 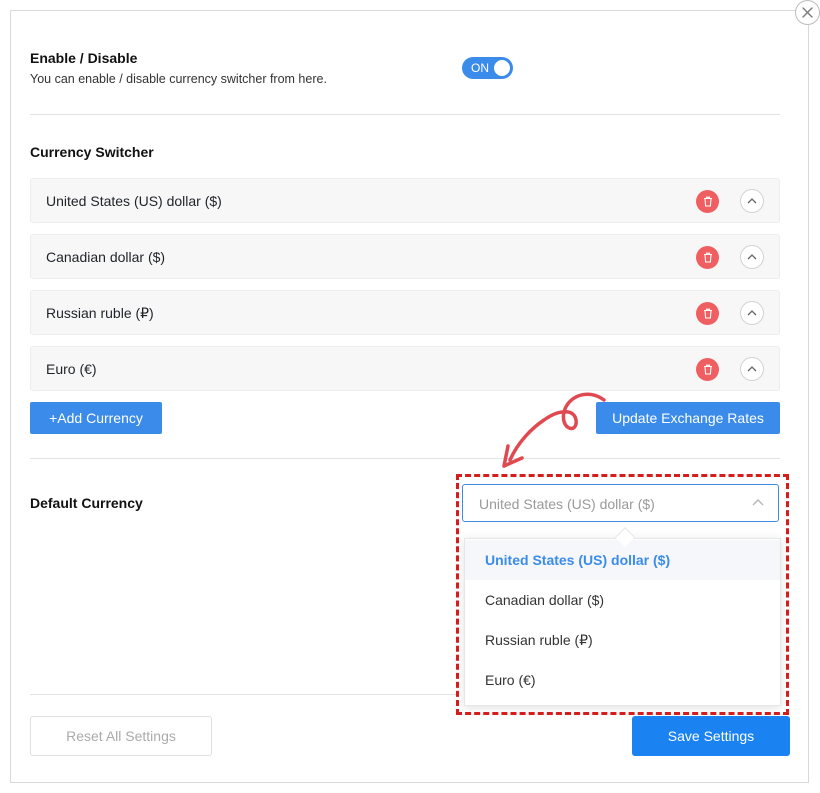 I want to click on close-button, so click(x=807, y=12).